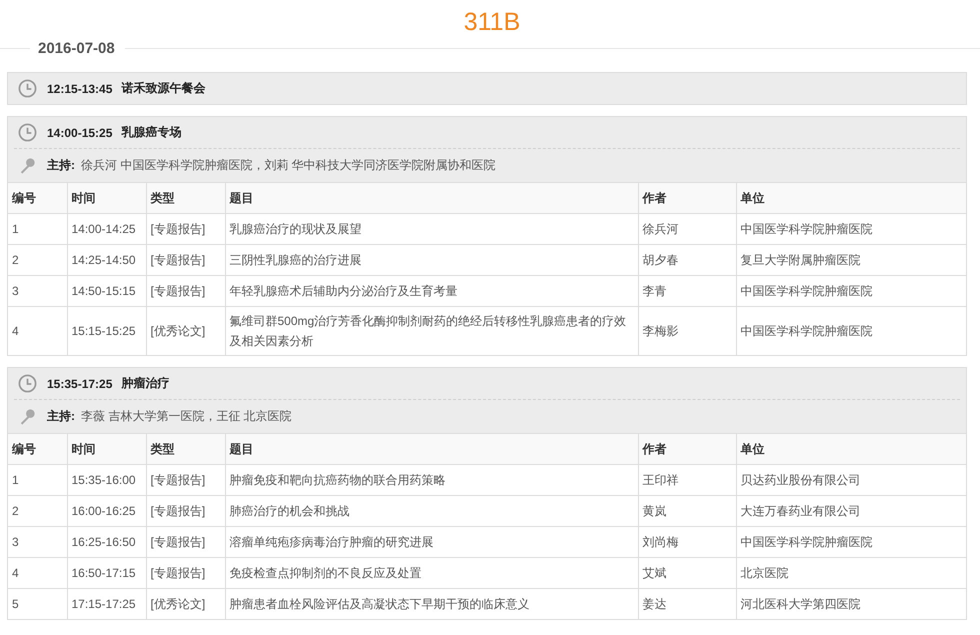 The image size is (980, 635). I want to click on table-cell: 河北医科大学第四医院, so click(851, 603).